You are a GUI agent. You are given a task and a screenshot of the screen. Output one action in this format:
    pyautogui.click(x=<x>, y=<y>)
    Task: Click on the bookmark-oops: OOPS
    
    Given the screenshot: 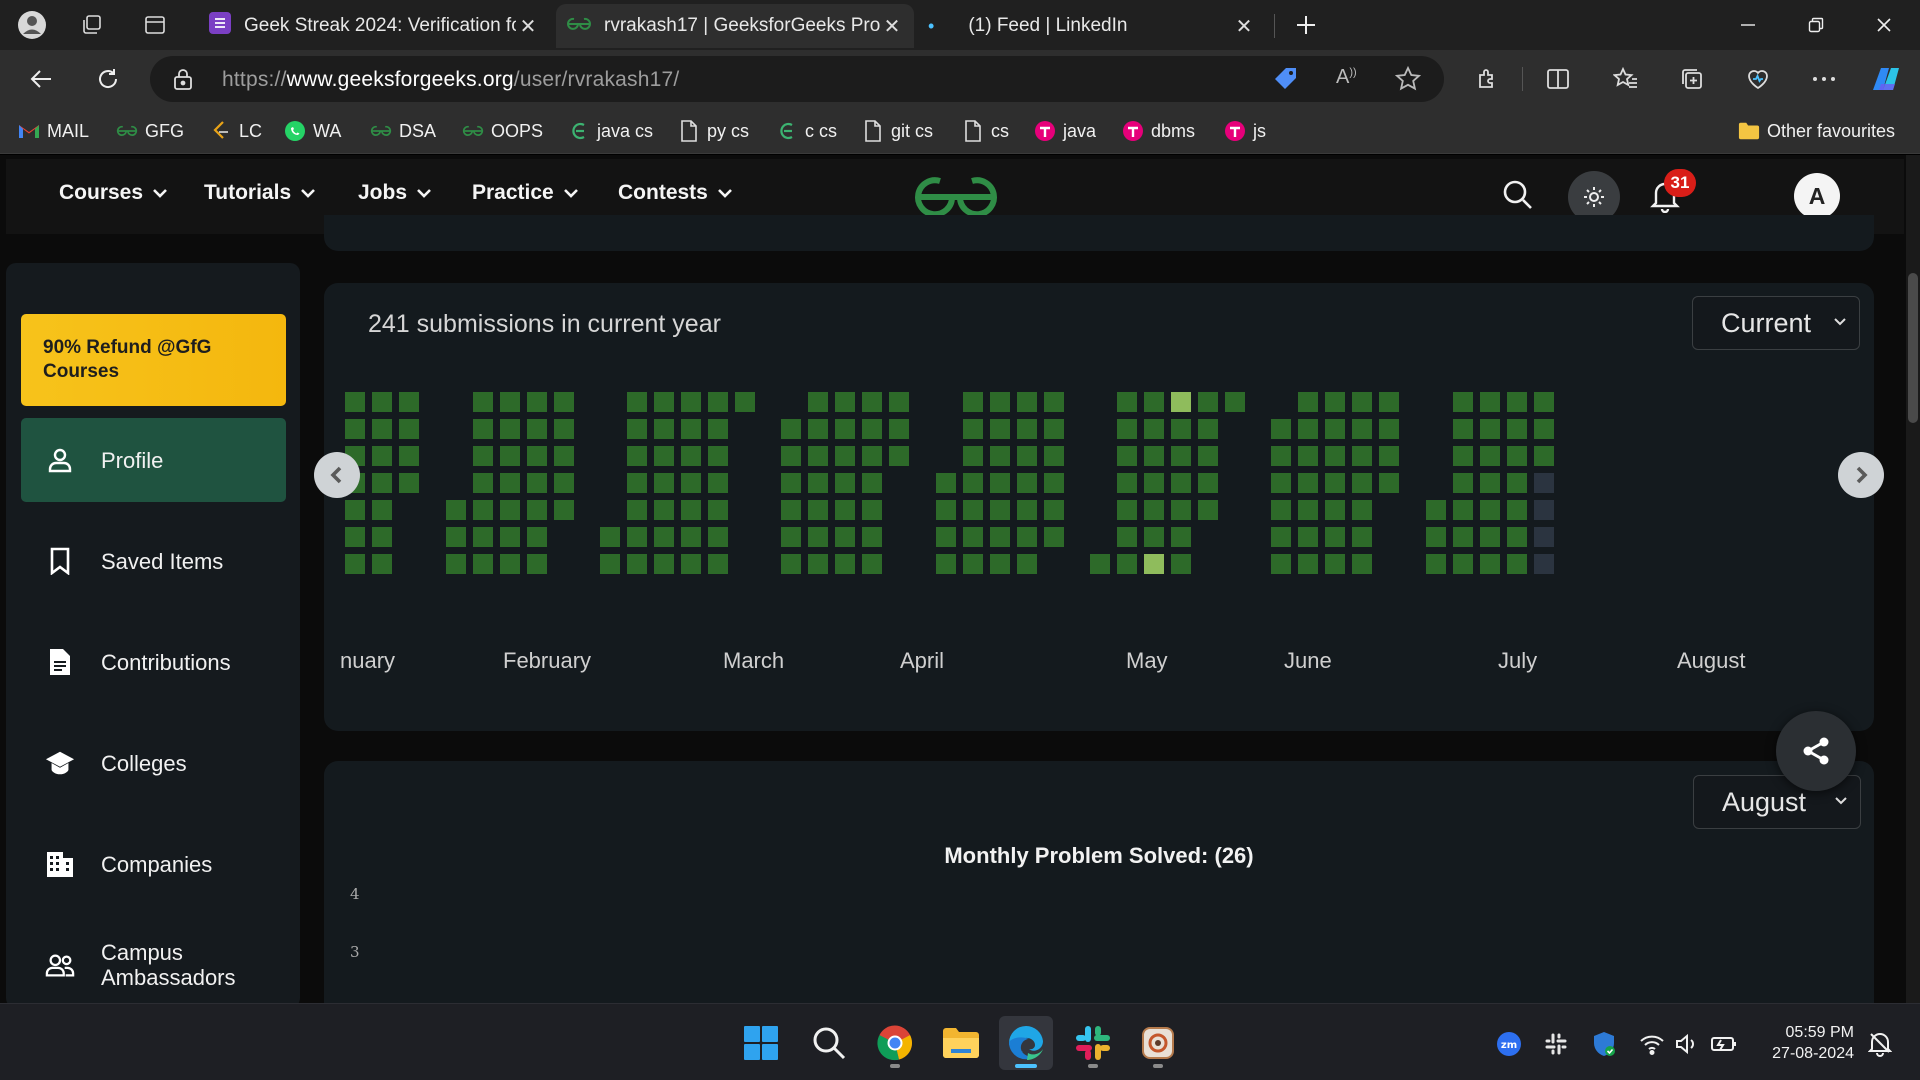 What is the action you would take?
    pyautogui.click(x=502, y=131)
    